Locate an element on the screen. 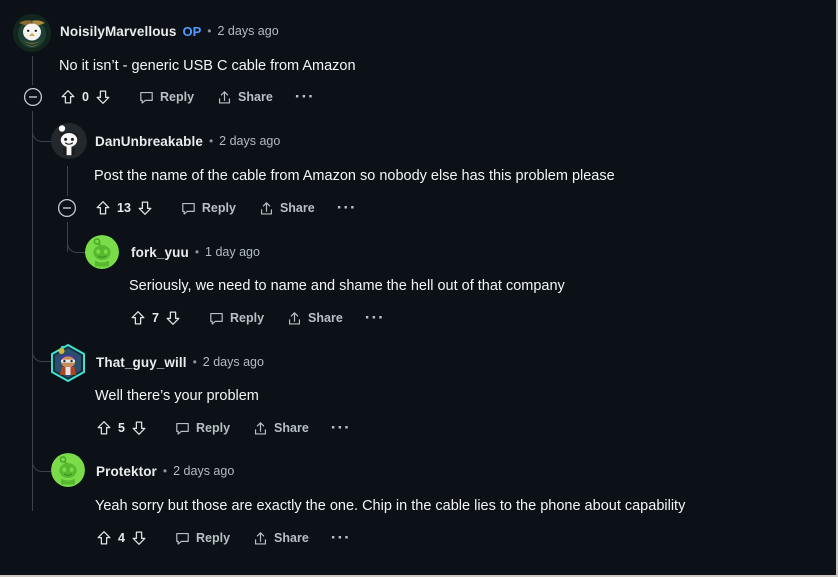 This screenshot has width=838, height=577. comment-header: fork_yuu • 1 day ago is located at coordinates (195, 252).